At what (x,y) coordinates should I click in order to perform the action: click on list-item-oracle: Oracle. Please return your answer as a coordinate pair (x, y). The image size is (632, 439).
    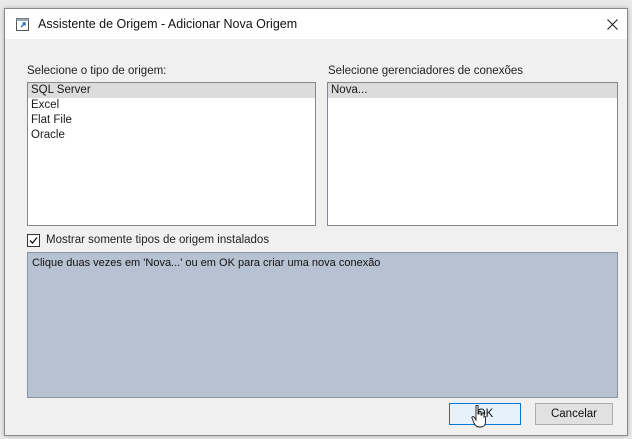
    Looking at the image, I should click on (171, 135).